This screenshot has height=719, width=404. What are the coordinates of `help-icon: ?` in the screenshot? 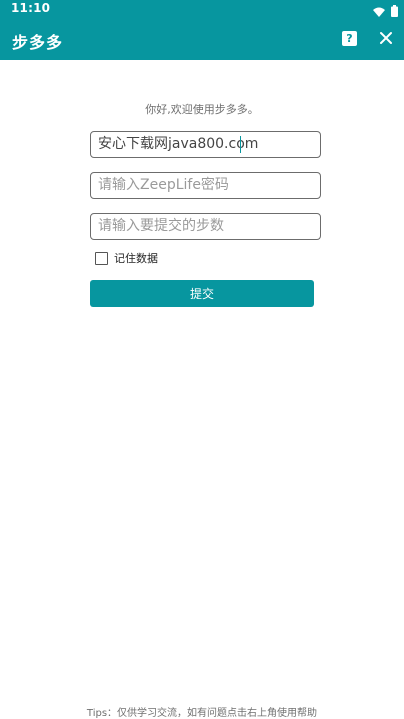 It's located at (349, 38).